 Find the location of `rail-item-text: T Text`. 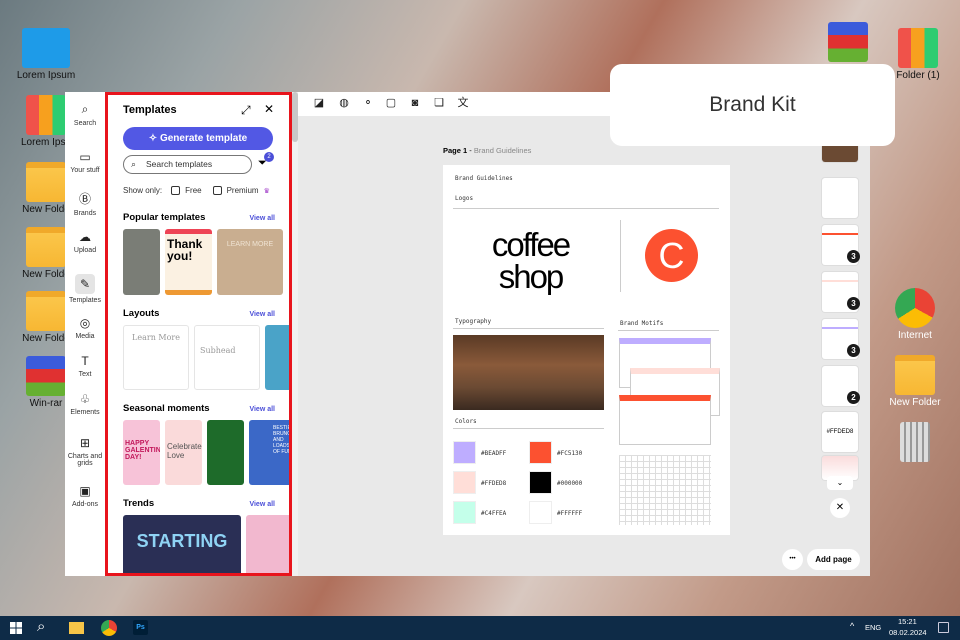

rail-item-text: T Text is located at coordinates (85, 366).